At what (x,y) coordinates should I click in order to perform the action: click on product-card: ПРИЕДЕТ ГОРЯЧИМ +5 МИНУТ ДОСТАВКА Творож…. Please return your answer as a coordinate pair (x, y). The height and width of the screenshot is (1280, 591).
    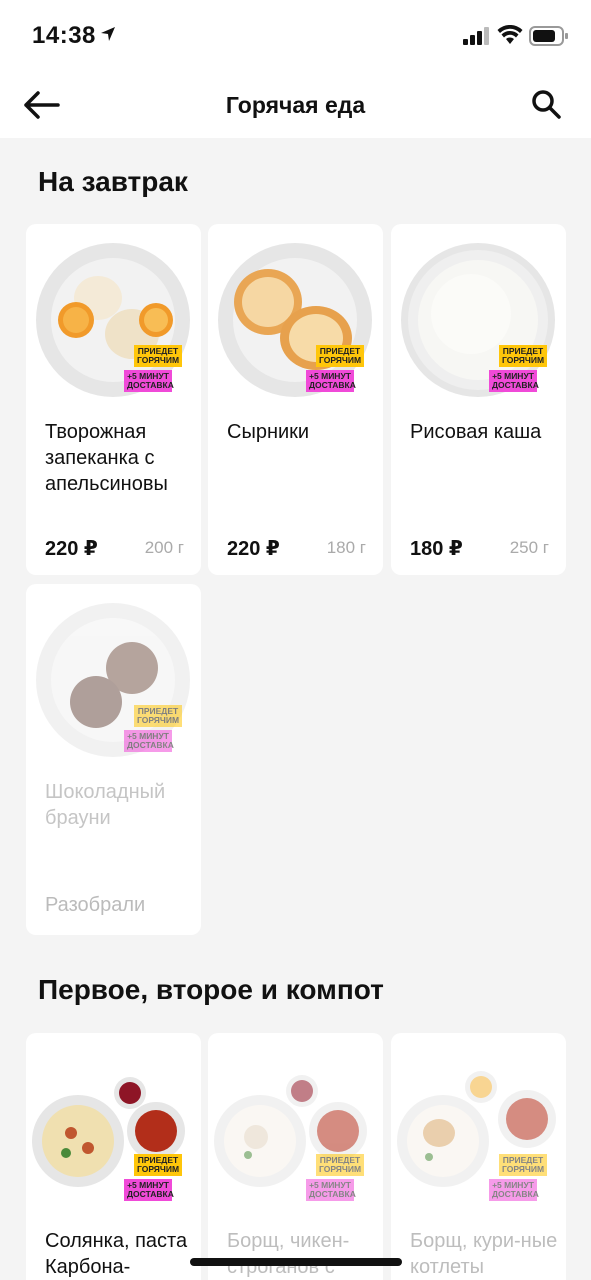
    Looking at the image, I should click on (113, 399).